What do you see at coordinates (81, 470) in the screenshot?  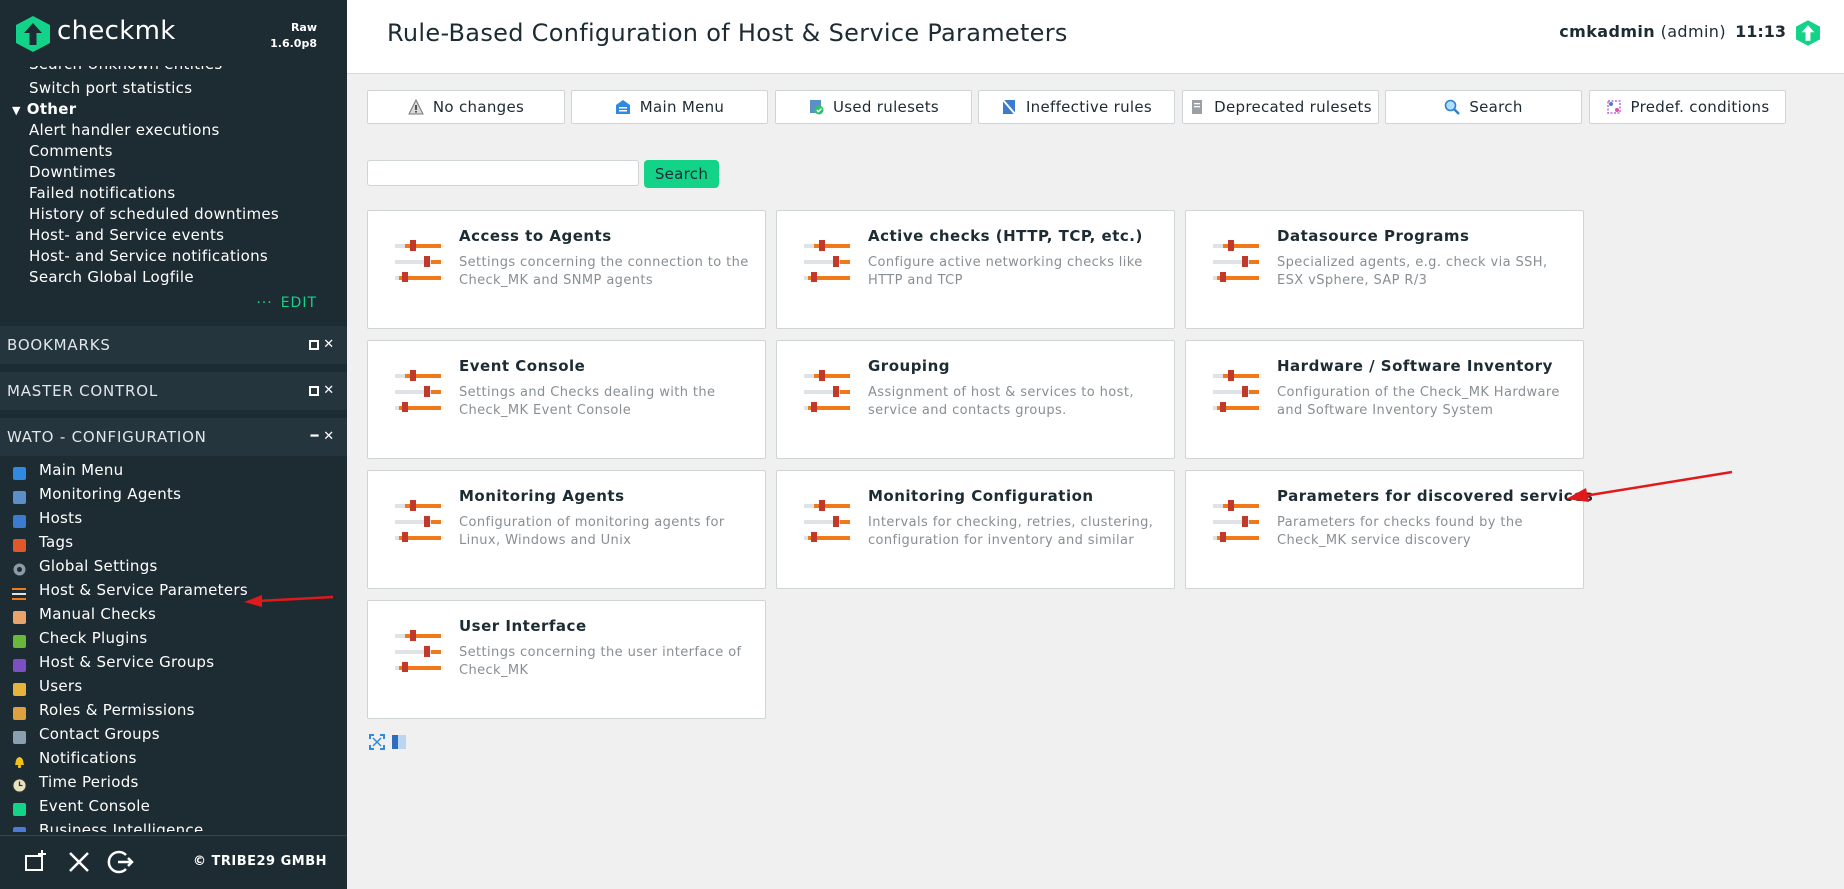 I see `wato-item-label: Main Menu` at bounding box center [81, 470].